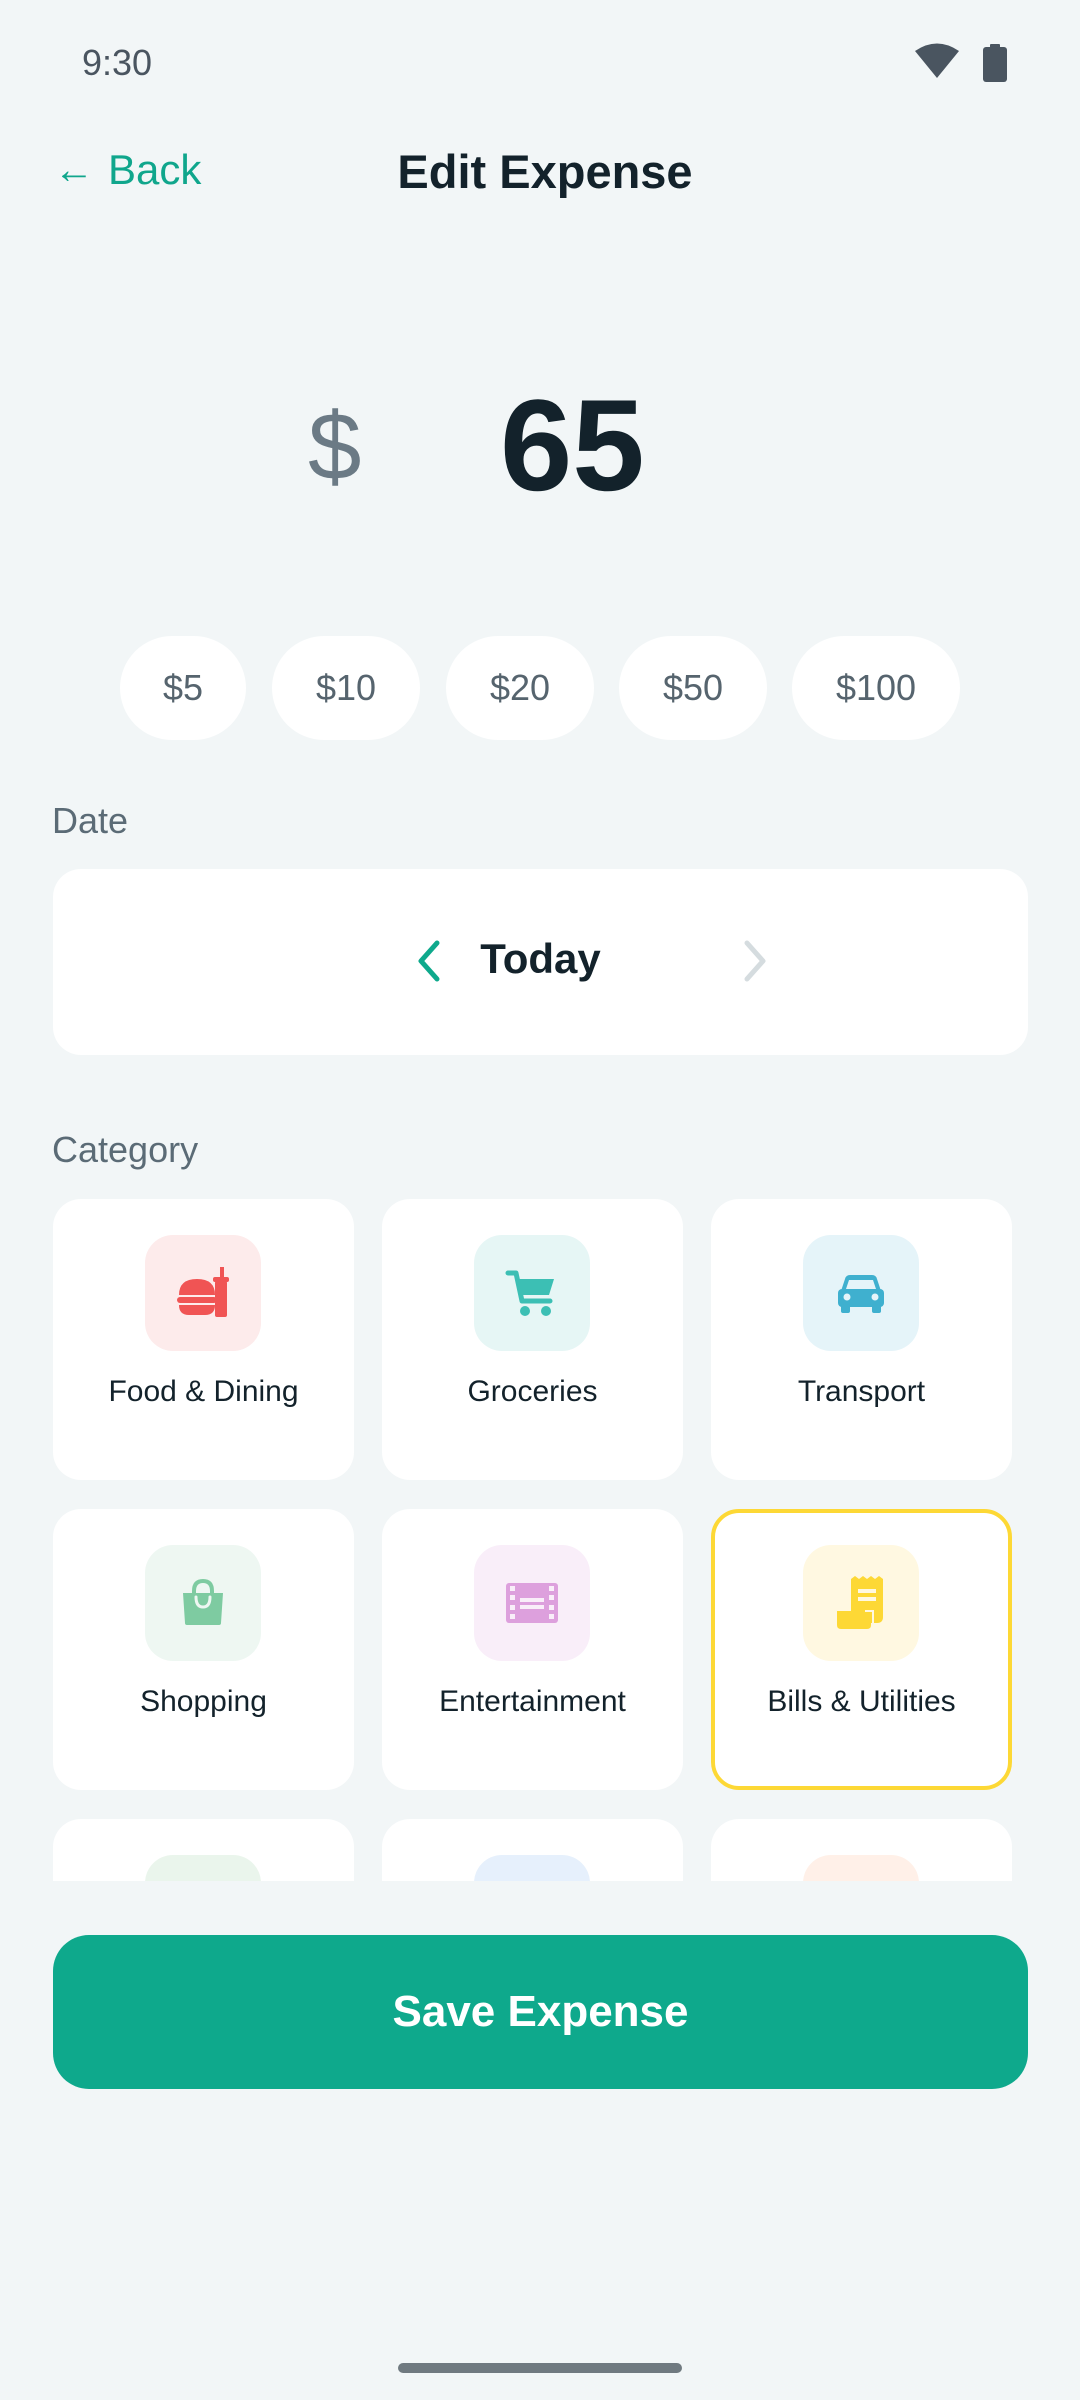  Describe the element at coordinates (203, 1603) in the screenshot. I see `shopping-bag-icon` at that location.